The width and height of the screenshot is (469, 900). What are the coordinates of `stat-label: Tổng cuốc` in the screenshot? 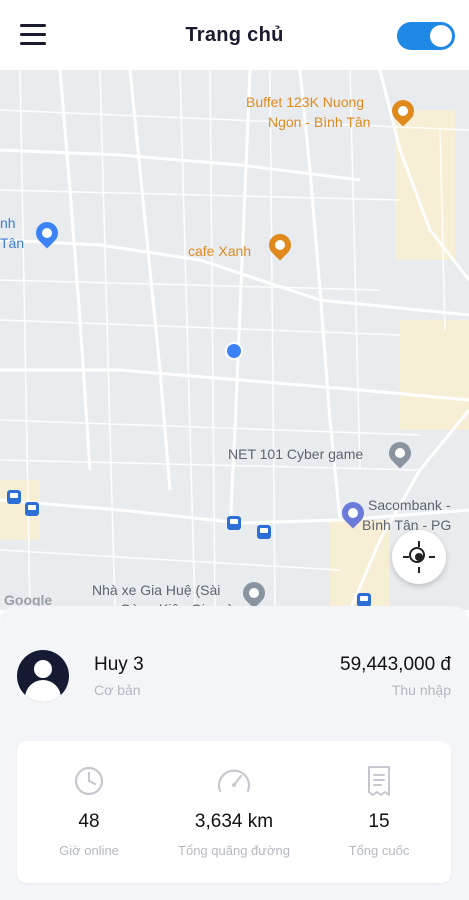 It's located at (379, 850).